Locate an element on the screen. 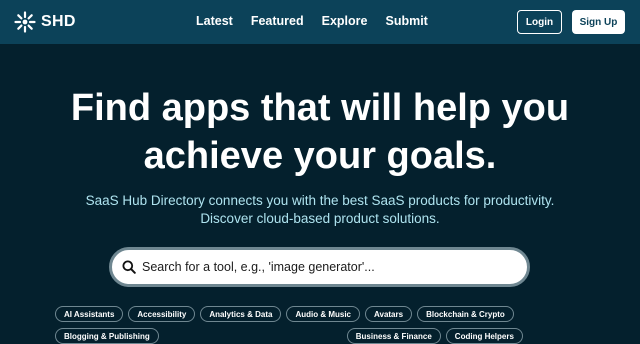  logo: SHD is located at coordinates (45, 22).